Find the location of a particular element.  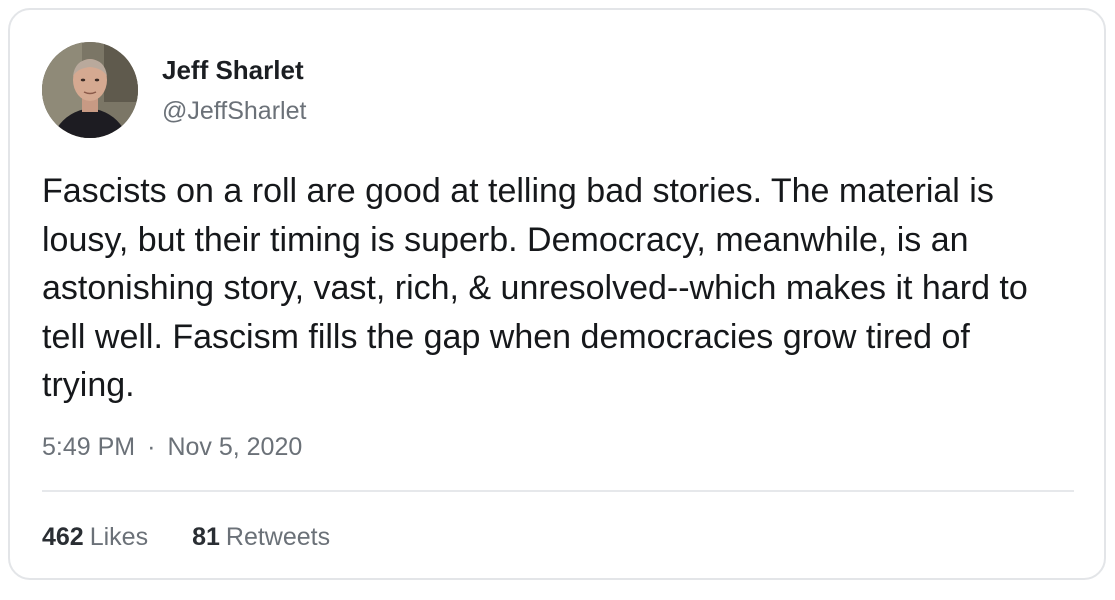

tweet-timestamp: 5:49 PM · Nov 5, 2020 is located at coordinates (172, 447).